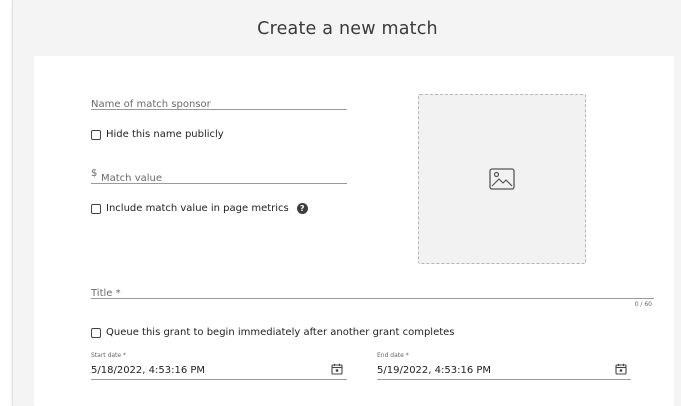 Image resolution: width=681 pixels, height=406 pixels. Describe the element at coordinates (148, 370) in the screenshot. I see `start-date-value: 5/18/2022, 4:53:16 PM` at that location.